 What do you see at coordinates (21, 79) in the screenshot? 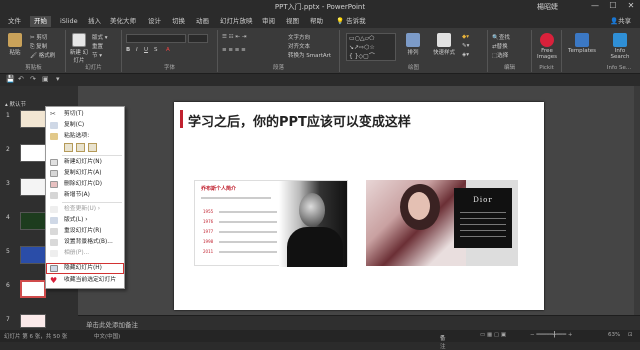
I see `undo-icon: ↶` at bounding box center [21, 79].